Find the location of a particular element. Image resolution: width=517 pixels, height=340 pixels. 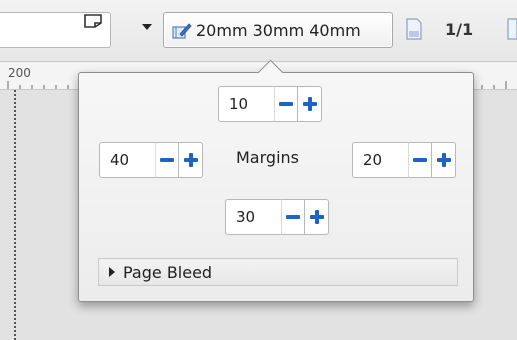

left-margin-spinner is located at coordinates (151, 160).